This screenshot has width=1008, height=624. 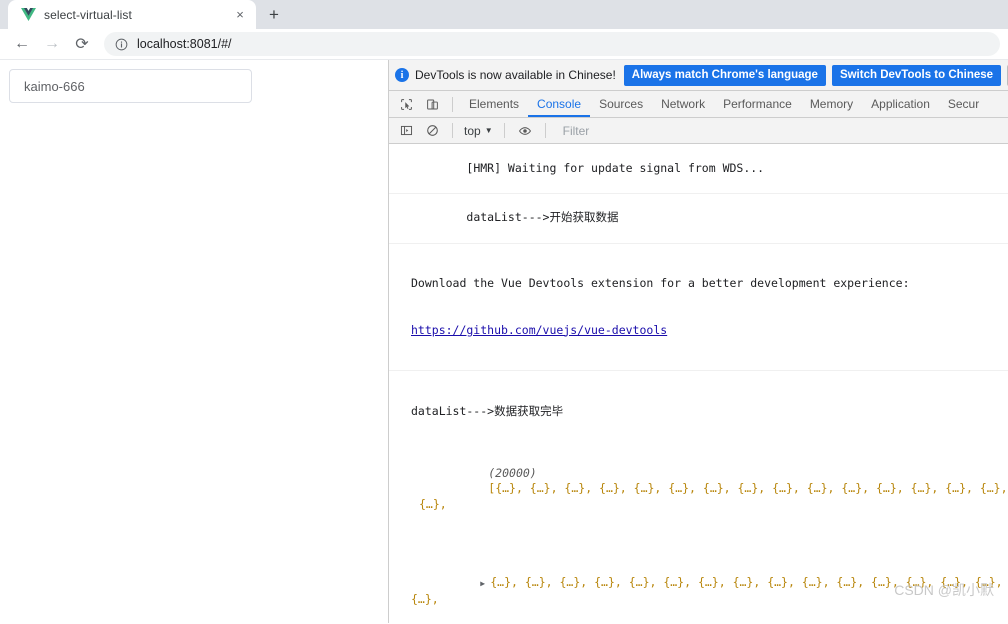 What do you see at coordinates (52, 44) in the screenshot?
I see `forward-button: →` at bounding box center [52, 44].